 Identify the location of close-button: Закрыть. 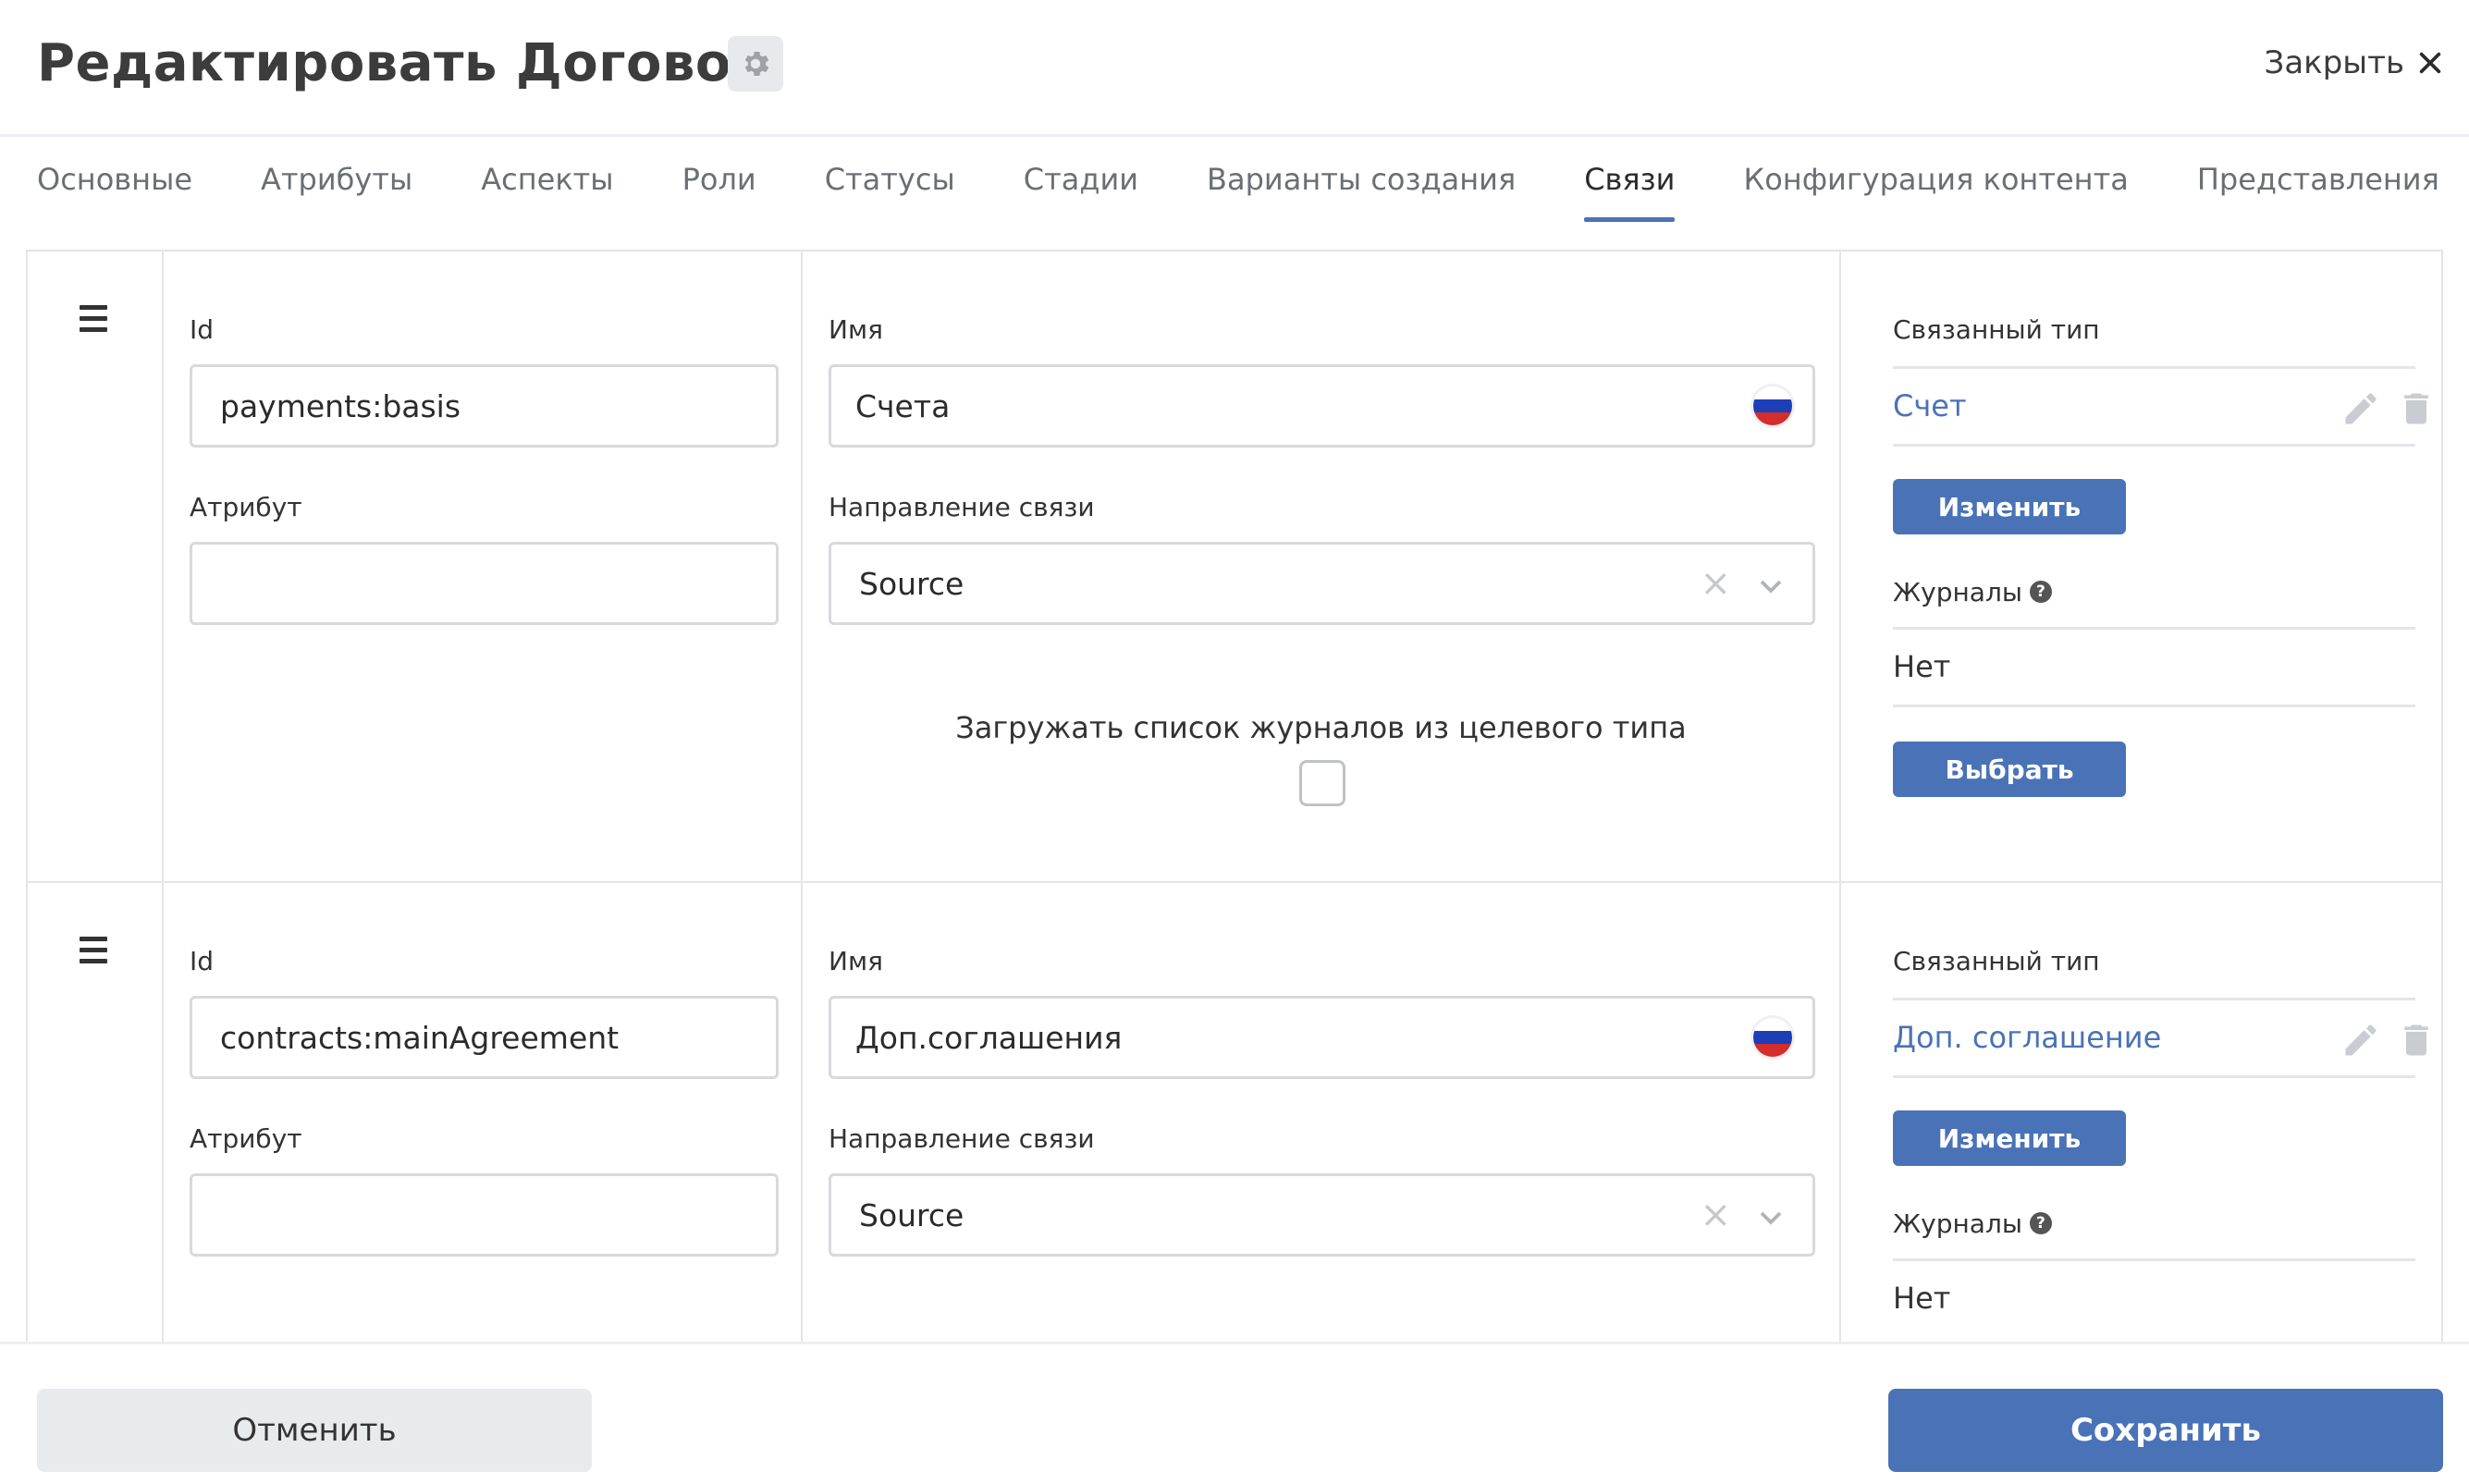
(2354, 62).